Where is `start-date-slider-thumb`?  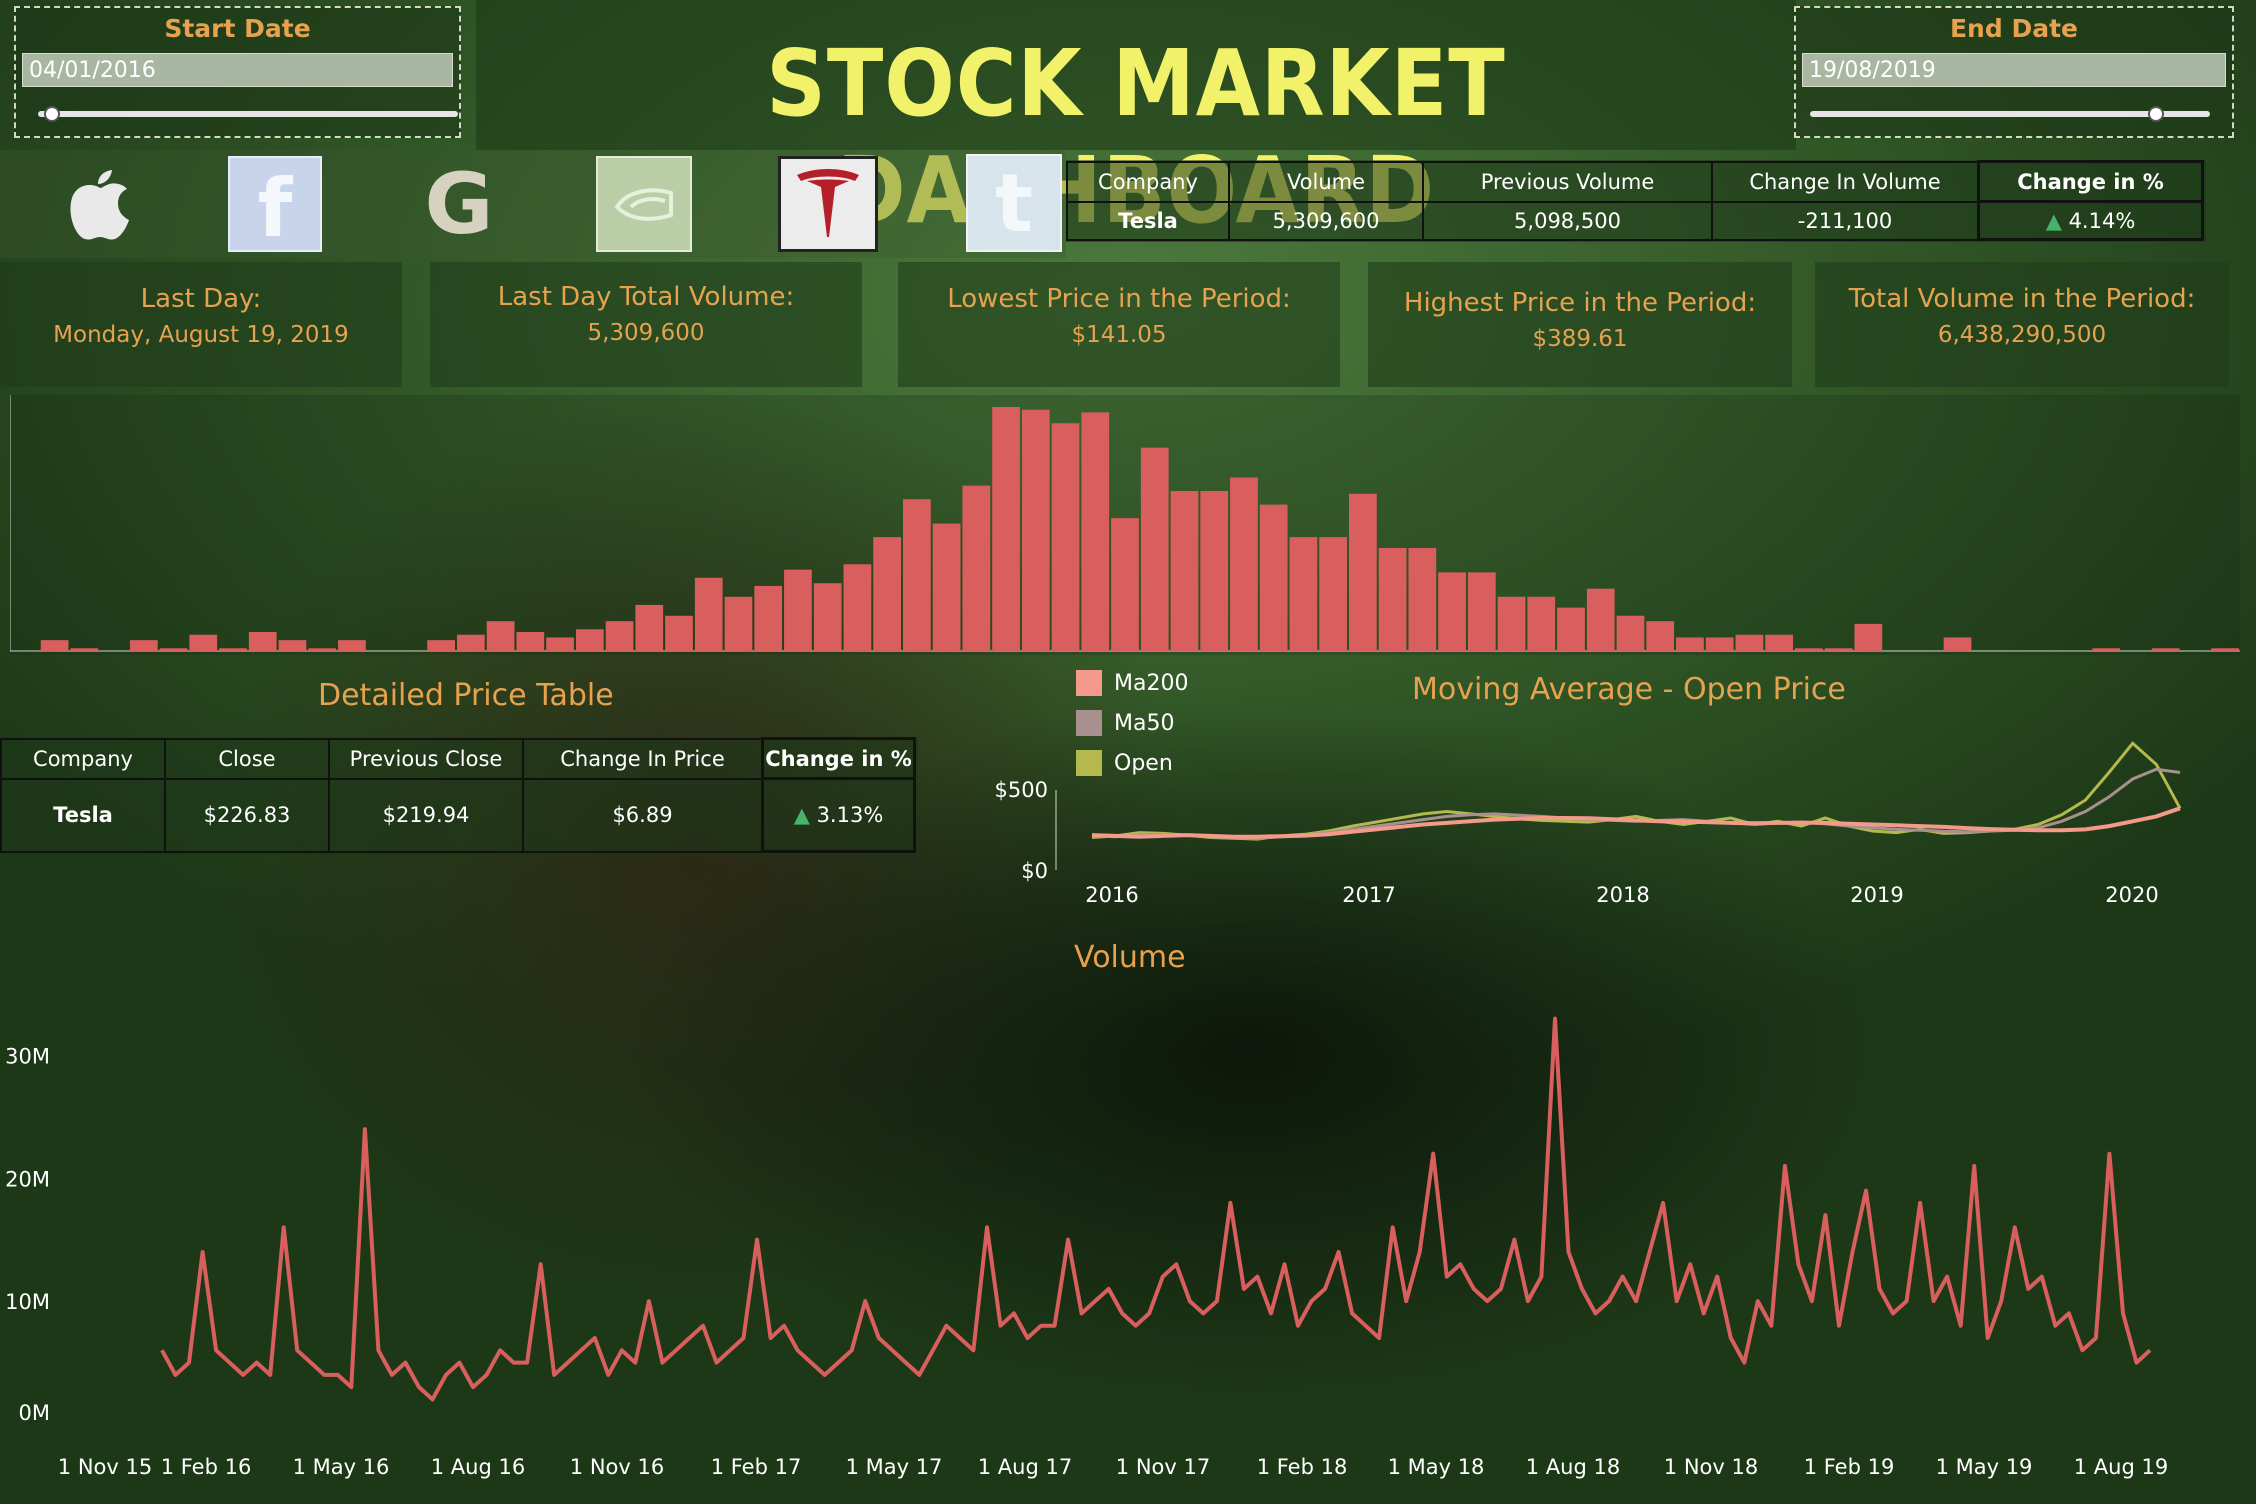 start-date-slider-thumb is located at coordinates (52, 114).